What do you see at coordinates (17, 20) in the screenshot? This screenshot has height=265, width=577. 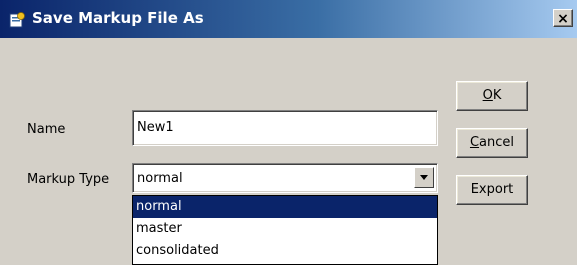 I see `save-file-icon` at bounding box center [17, 20].